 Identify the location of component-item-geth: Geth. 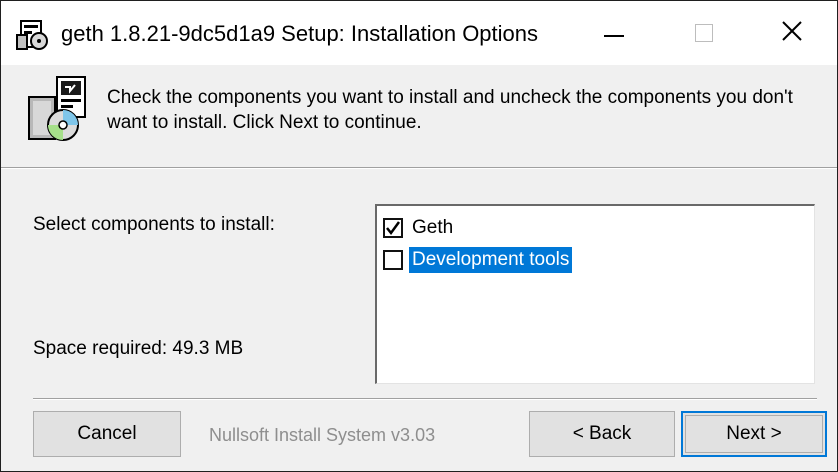
(419, 228).